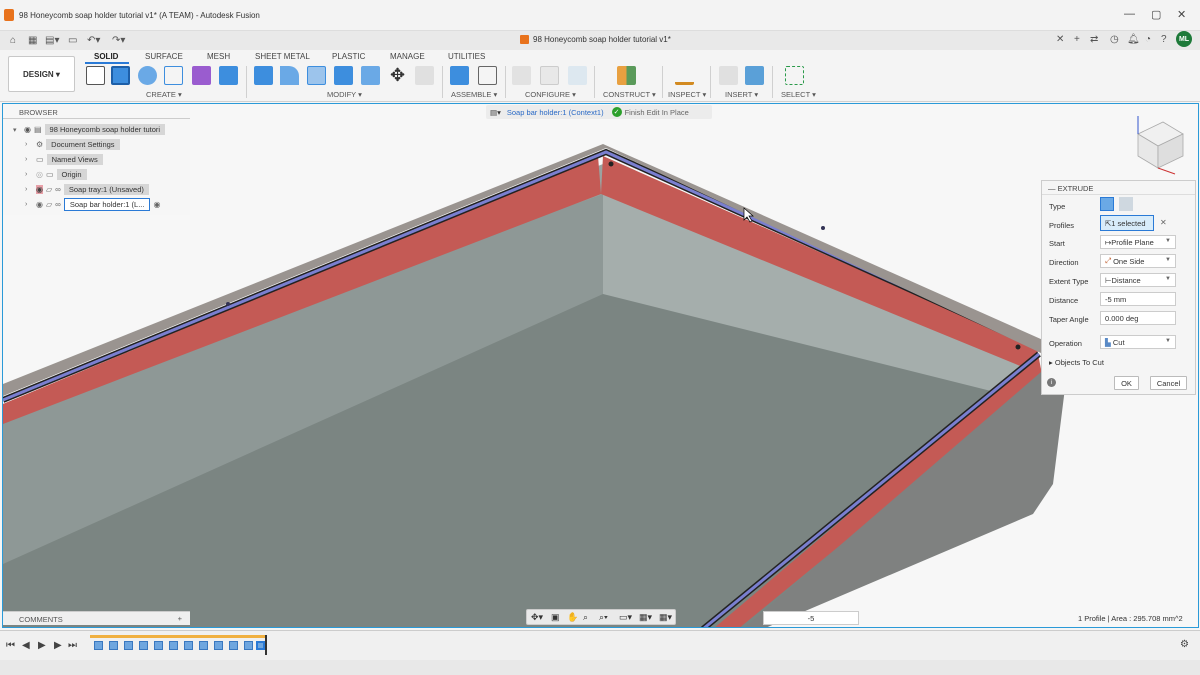 The height and width of the screenshot is (675, 1200). Describe the element at coordinates (1138, 299) in the screenshot. I see `distance-input: -5 mm` at that location.